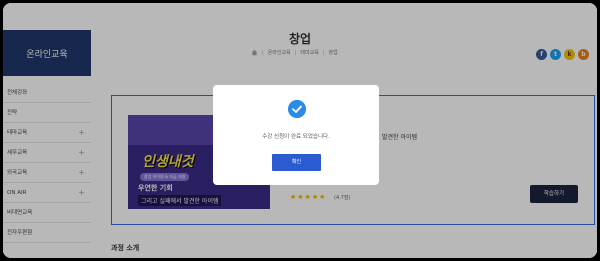 The height and width of the screenshot is (261, 600). I want to click on ok-button: 확인, so click(296, 162).